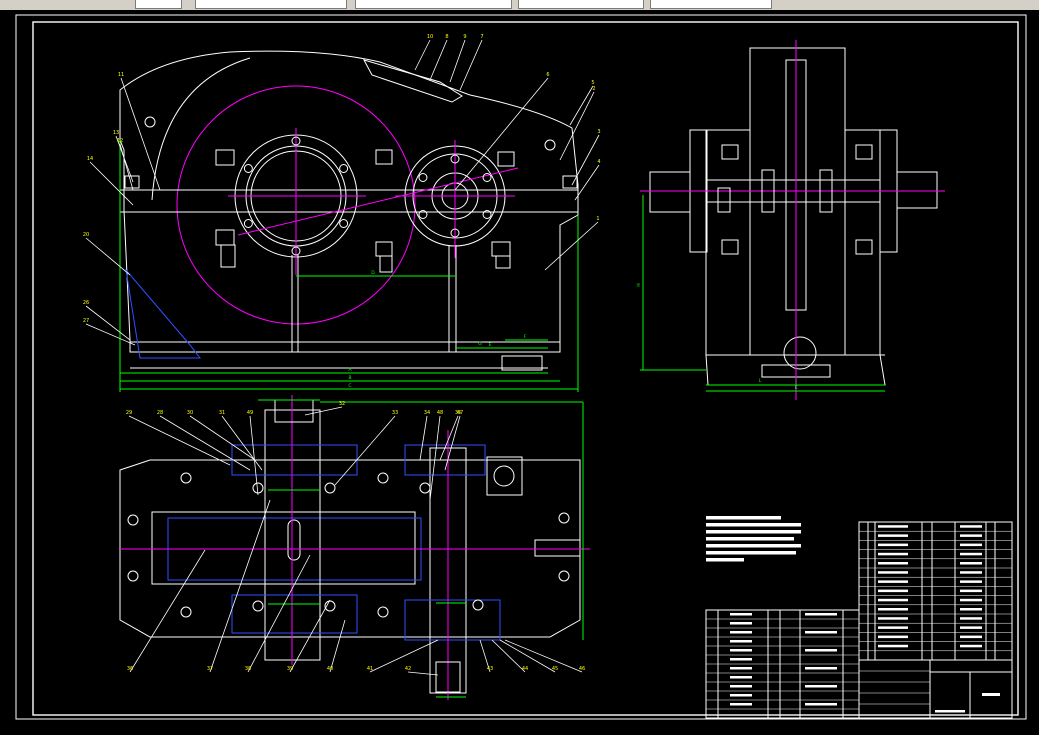 The image size is (1039, 735). Describe the element at coordinates (90, 159) in the screenshot. I see `part-number-label: 14` at that location.